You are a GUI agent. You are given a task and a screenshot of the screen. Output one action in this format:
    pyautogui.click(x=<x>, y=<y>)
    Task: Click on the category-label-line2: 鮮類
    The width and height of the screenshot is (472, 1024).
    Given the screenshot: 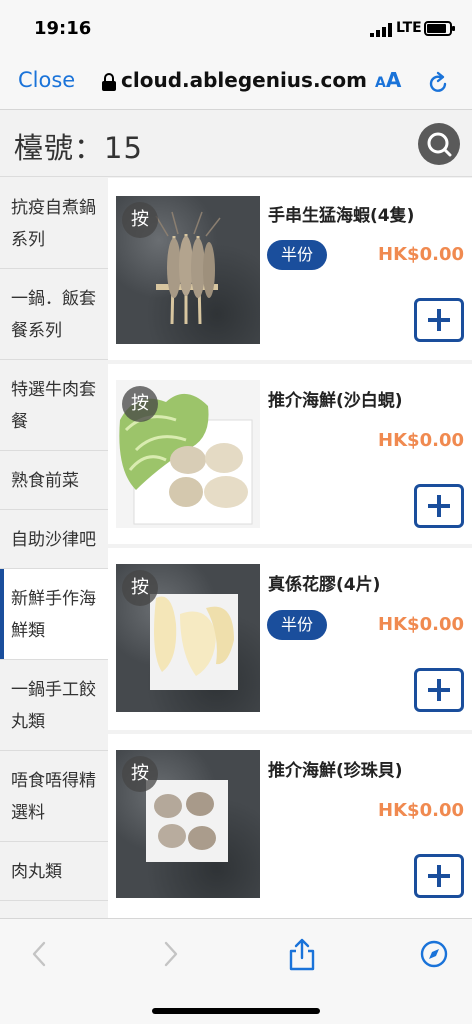 What is the action you would take?
    pyautogui.click(x=28, y=631)
    